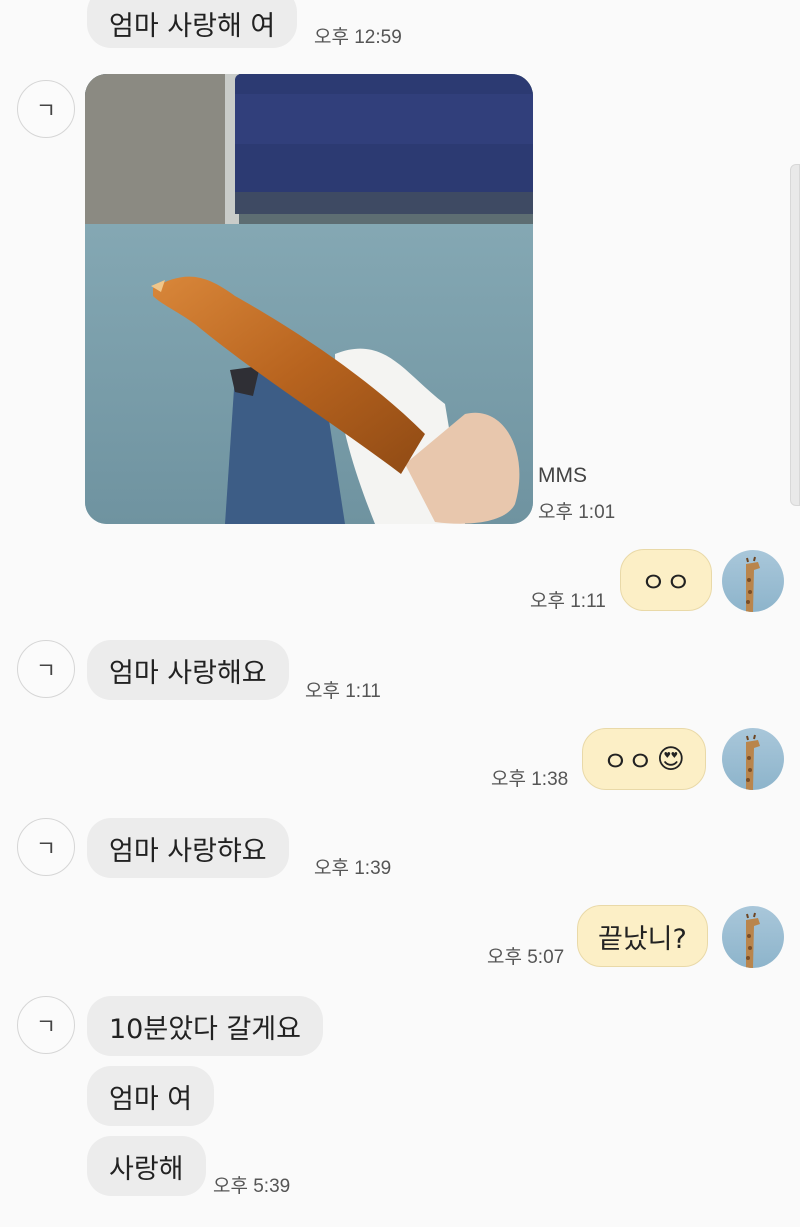 This screenshot has height=1227, width=800. I want to click on outgoing-message-bubble: ㅇㅇ 😍, so click(644, 759).